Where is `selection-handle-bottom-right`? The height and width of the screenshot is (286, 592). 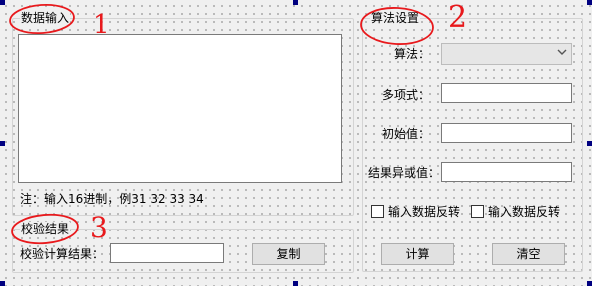 selection-handle-bottom-right is located at coordinates (589, 283).